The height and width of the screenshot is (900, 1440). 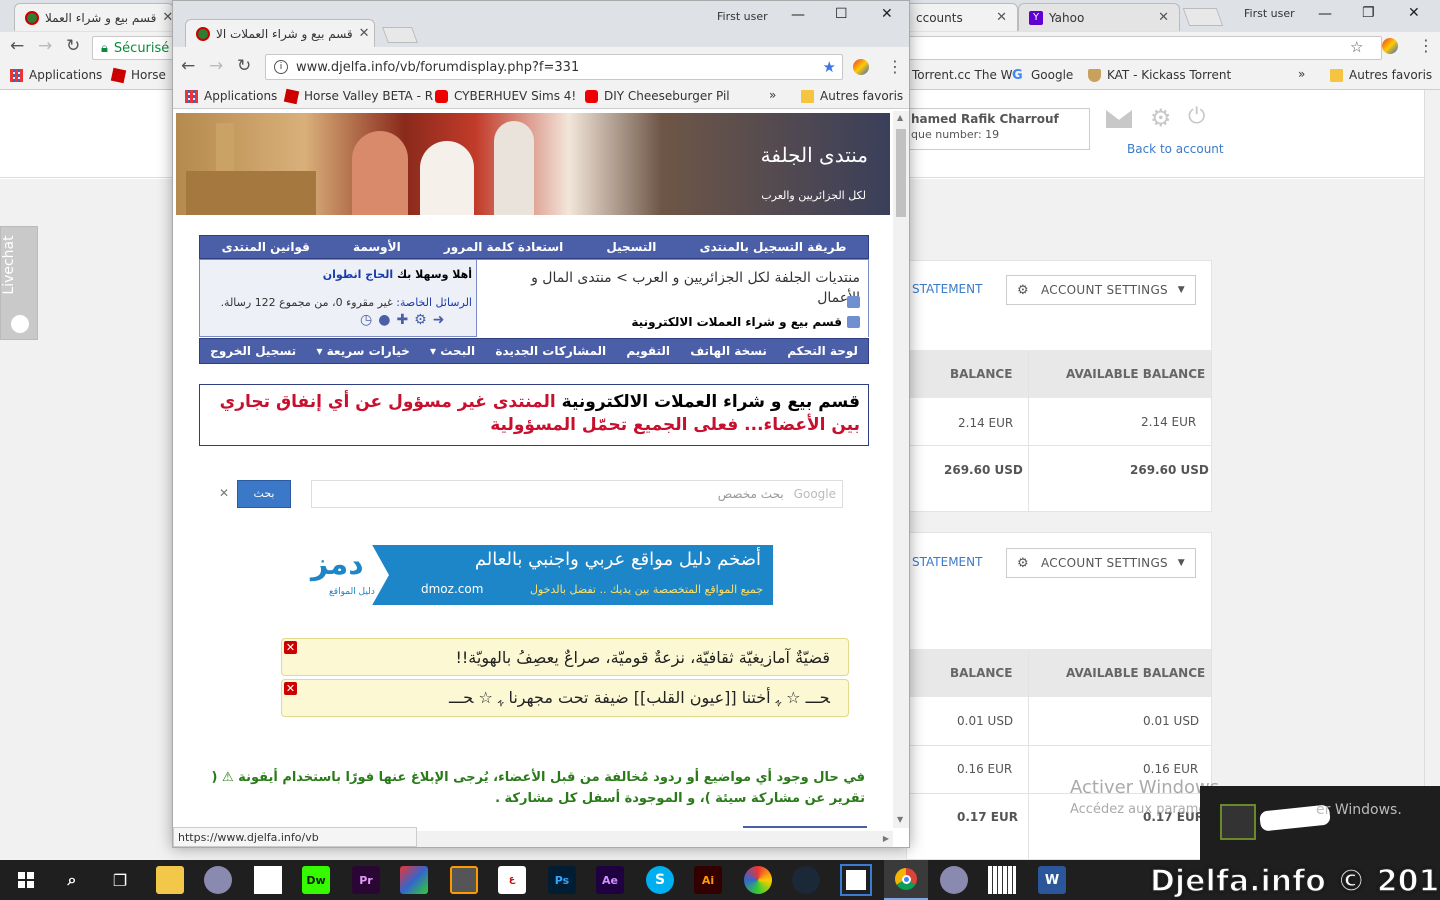 I want to click on nav-search: البحث ▾, so click(x=452, y=351).